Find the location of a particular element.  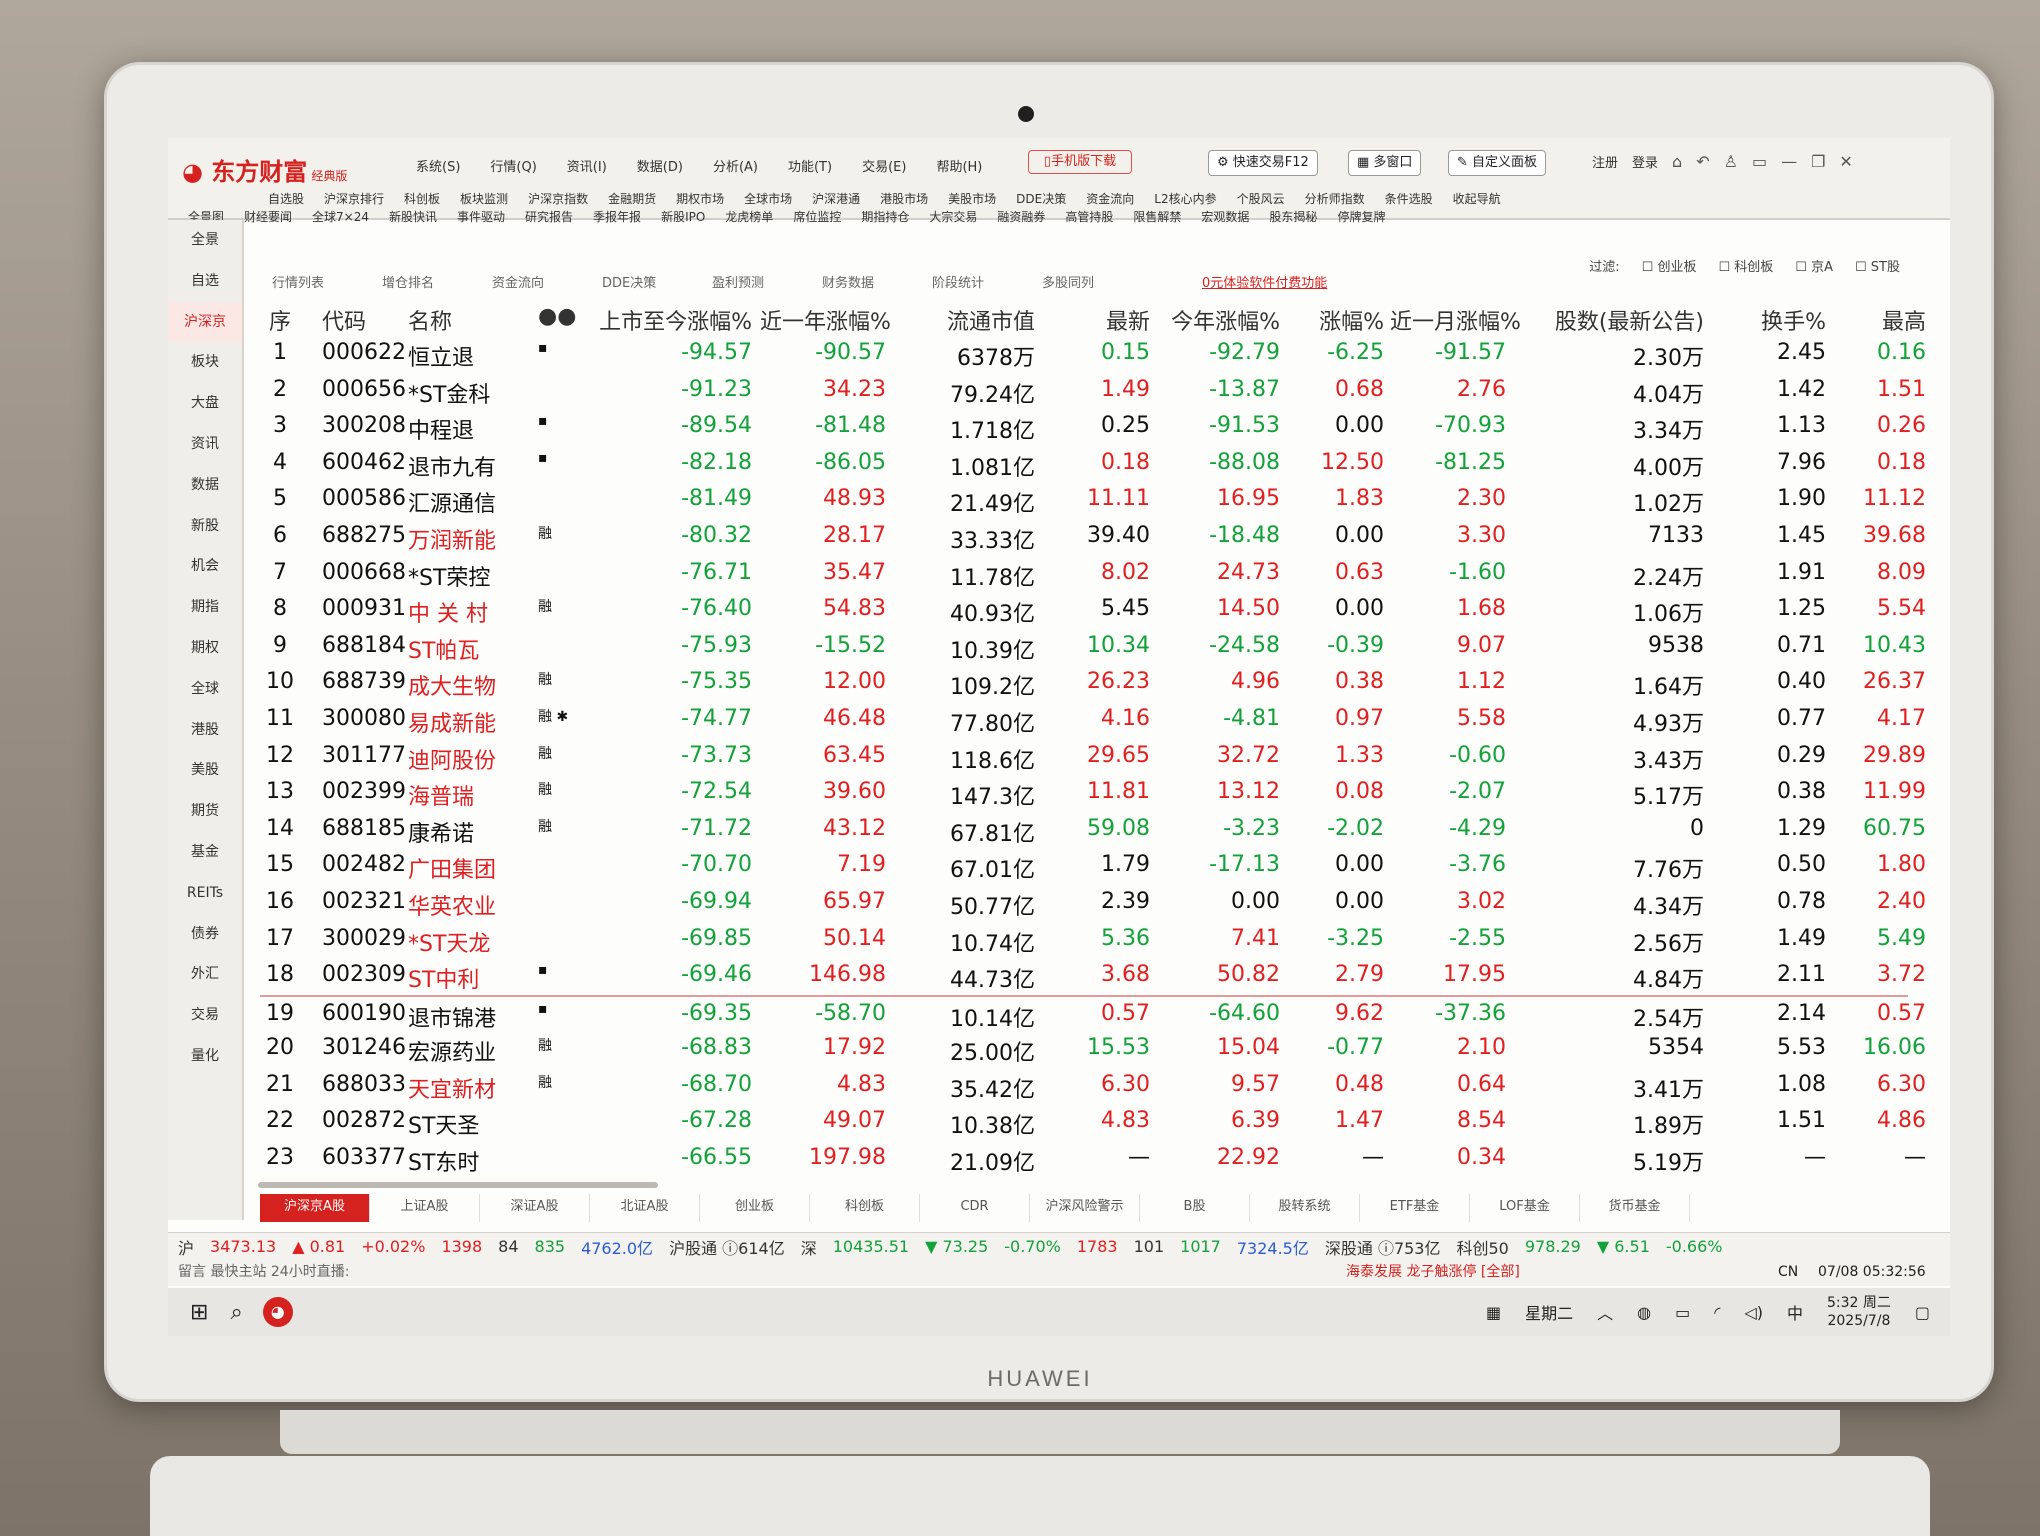

subnav-item: 港股市场 is located at coordinates (904, 198).